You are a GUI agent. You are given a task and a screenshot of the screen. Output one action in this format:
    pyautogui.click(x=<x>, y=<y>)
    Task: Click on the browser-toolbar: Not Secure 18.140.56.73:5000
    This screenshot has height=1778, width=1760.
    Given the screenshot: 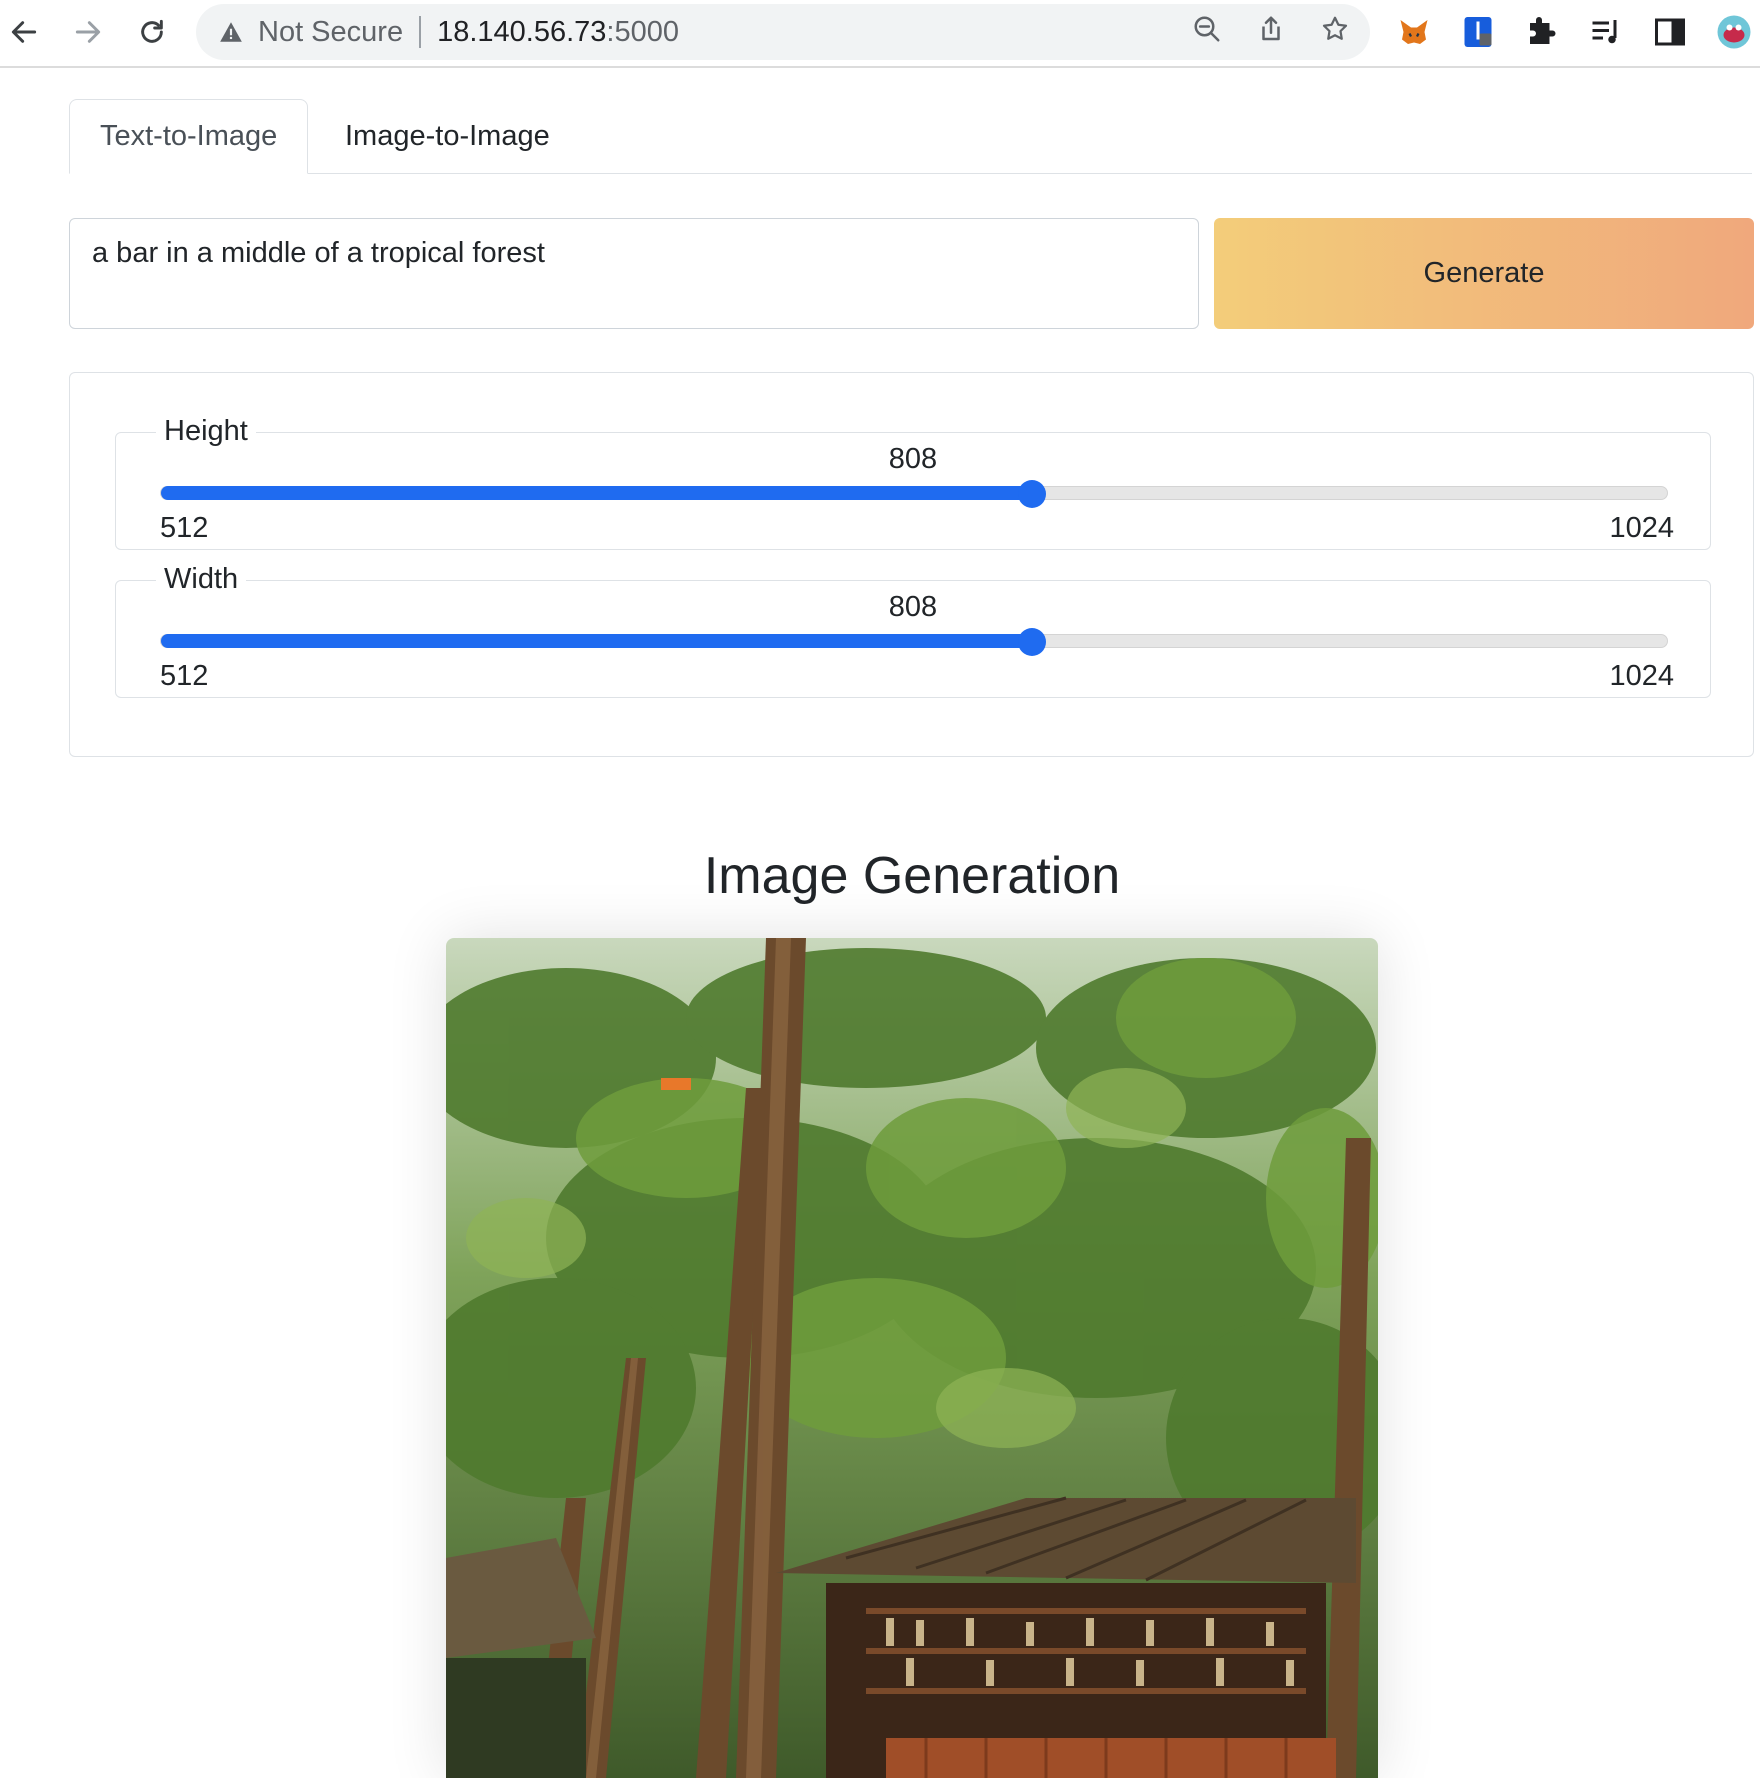 What is the action you would take?
    pyautogui.click(x=880, y=34)
    